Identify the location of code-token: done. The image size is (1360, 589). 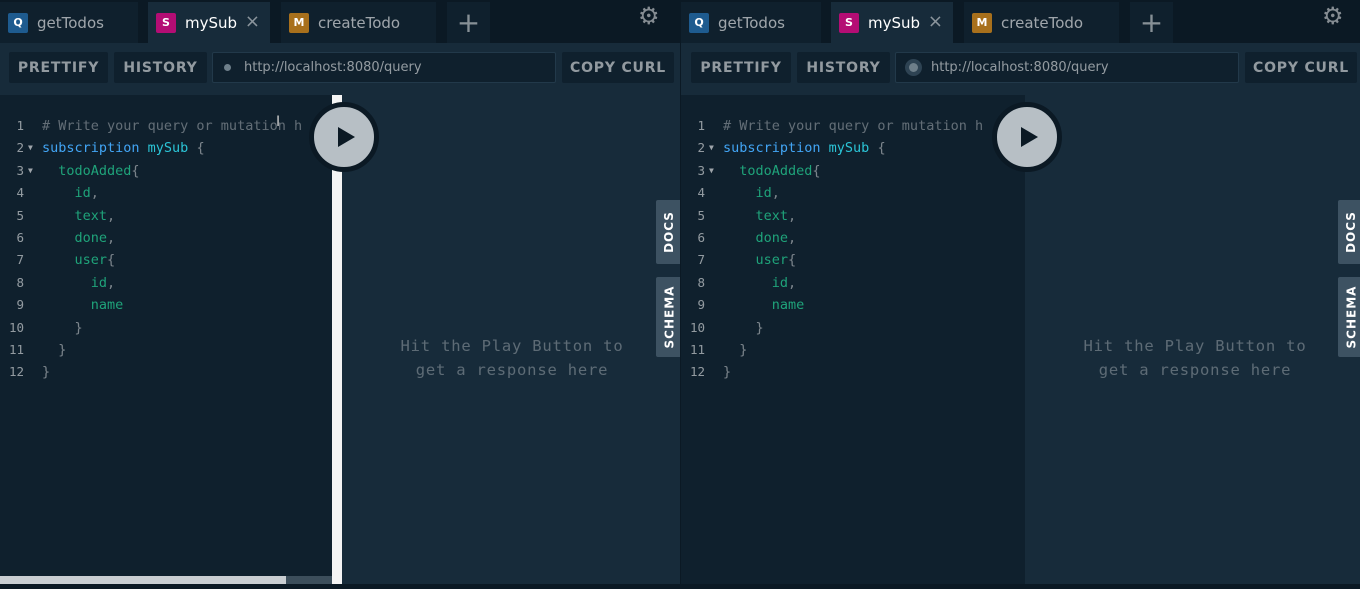
(75, 237).